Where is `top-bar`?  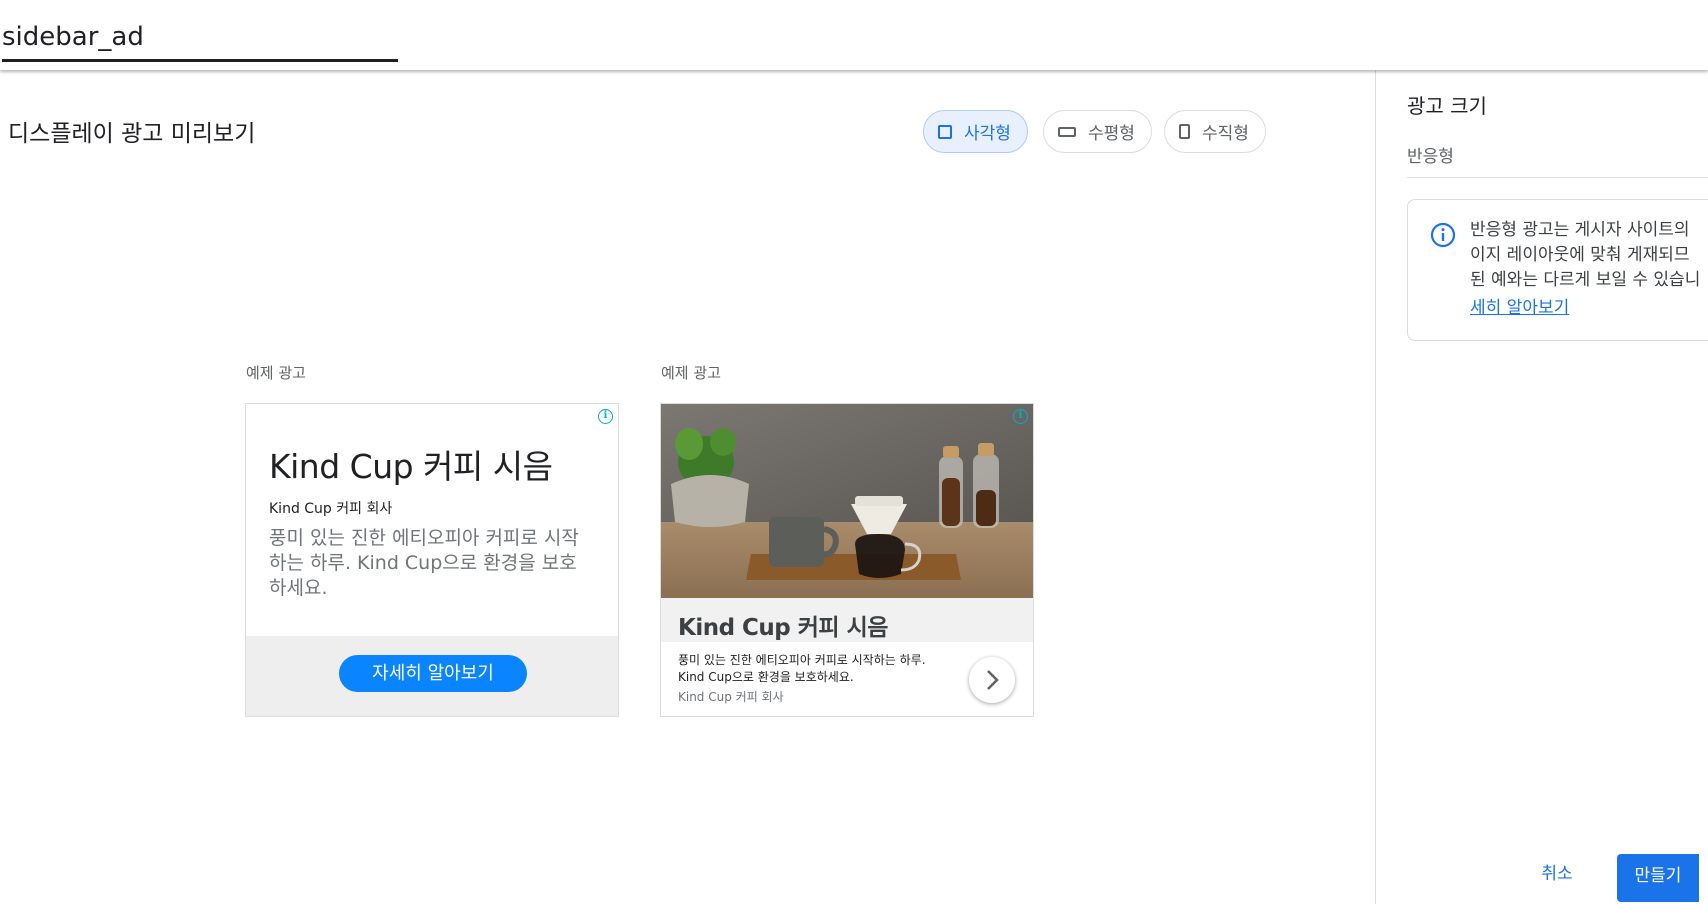
top-bar is located at coordinates (854, 35).